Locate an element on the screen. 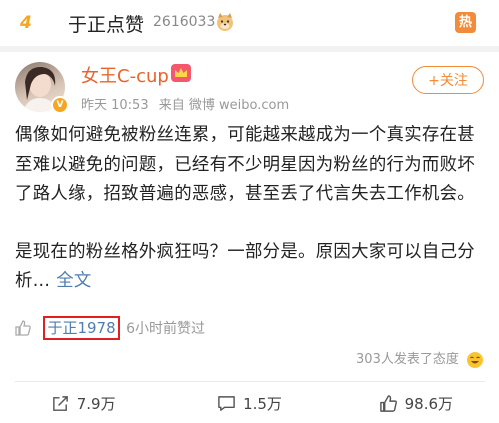 The width and height of the screenshot is (499, 423). post-time: 昨天 10:53 is located at coordinates (115, 105).